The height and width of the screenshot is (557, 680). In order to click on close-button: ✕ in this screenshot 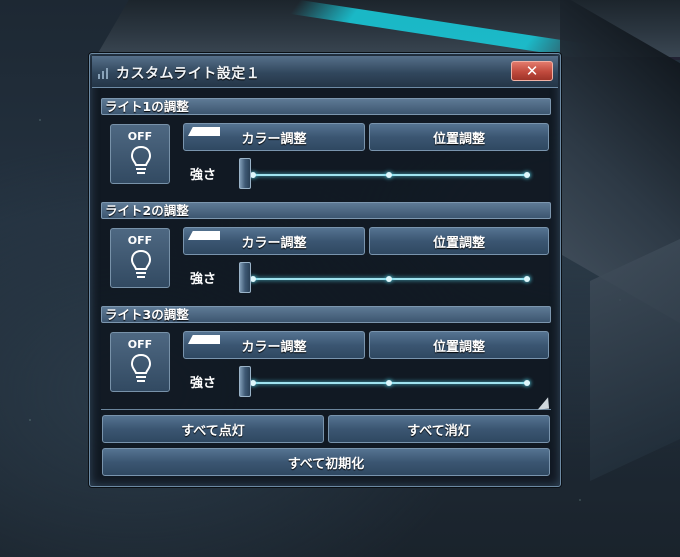, I will do `click(532, 71)`.